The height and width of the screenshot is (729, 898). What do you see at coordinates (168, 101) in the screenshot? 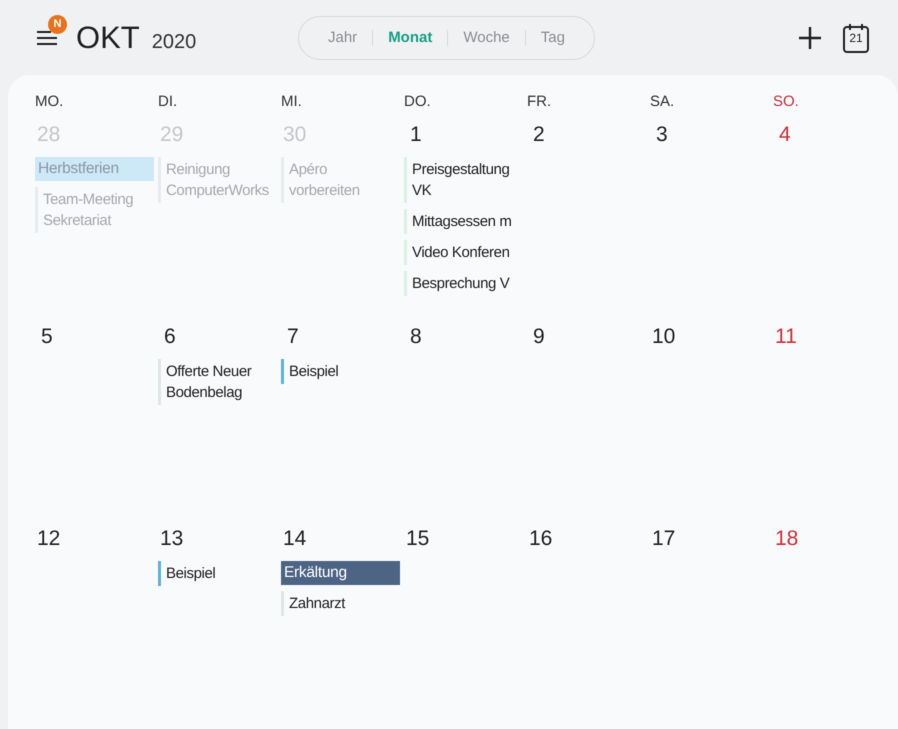
I see `weekday-label: DI.` at bounding box center [168, 101].